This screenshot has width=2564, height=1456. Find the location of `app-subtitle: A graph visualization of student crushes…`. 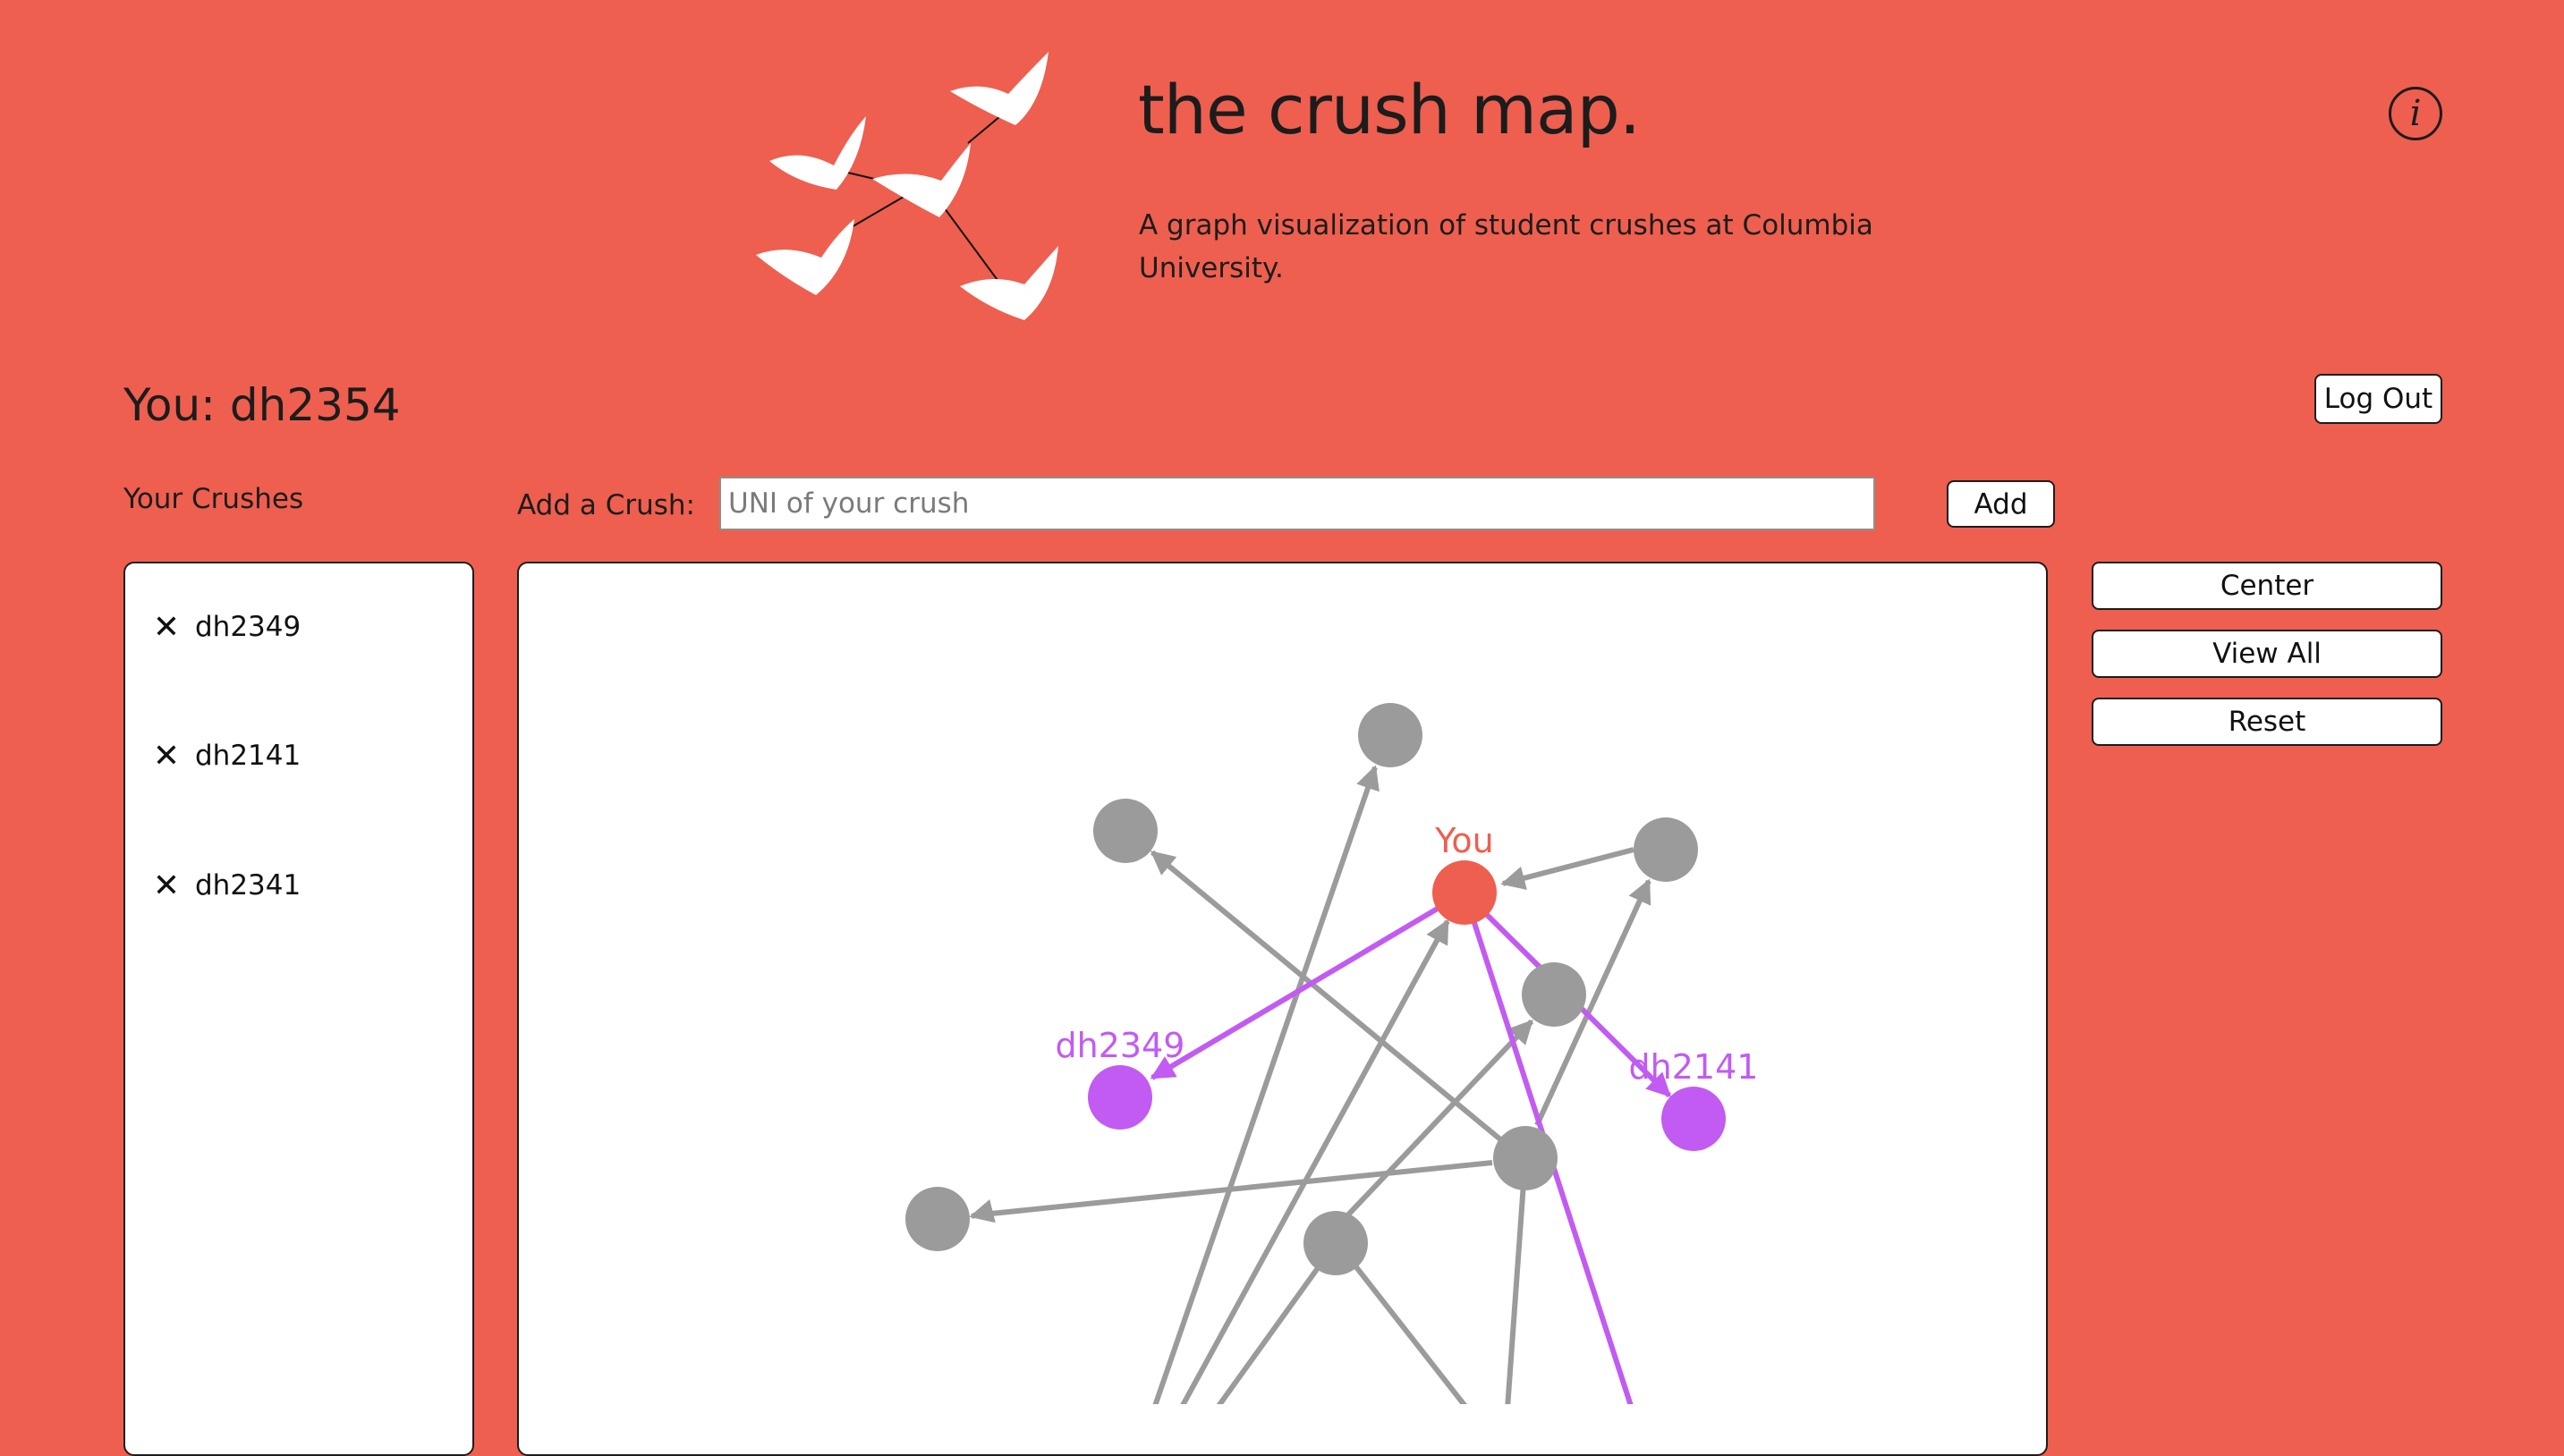

app-subtitle: A graph visualization of student crushes… is located at coordinates (1506, 246).